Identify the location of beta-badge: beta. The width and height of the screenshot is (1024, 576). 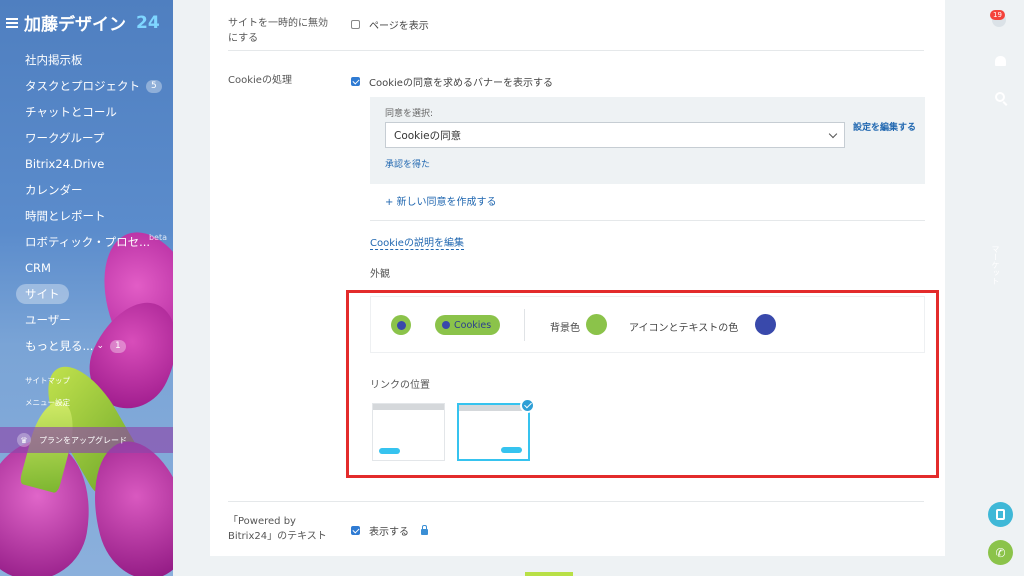
(157, 237).